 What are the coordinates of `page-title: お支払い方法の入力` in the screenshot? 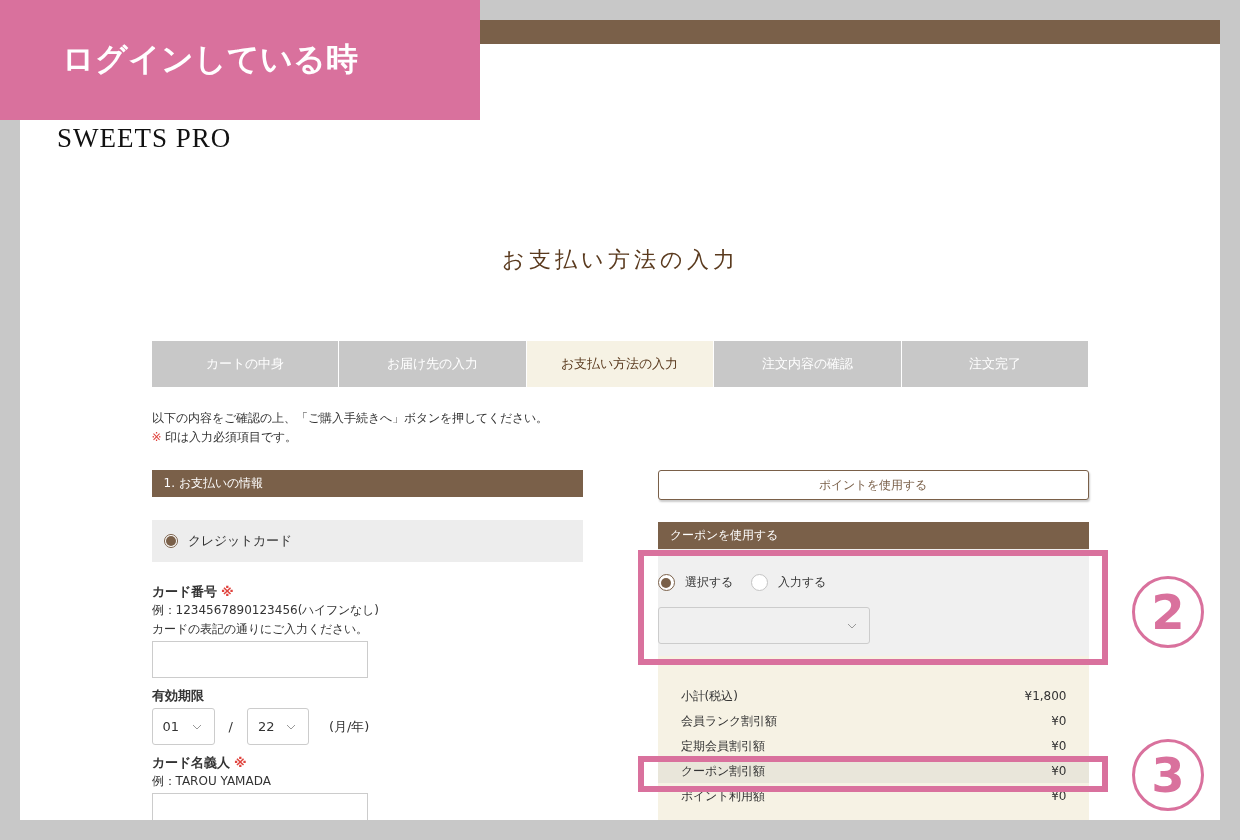 It's located at (620, 260).